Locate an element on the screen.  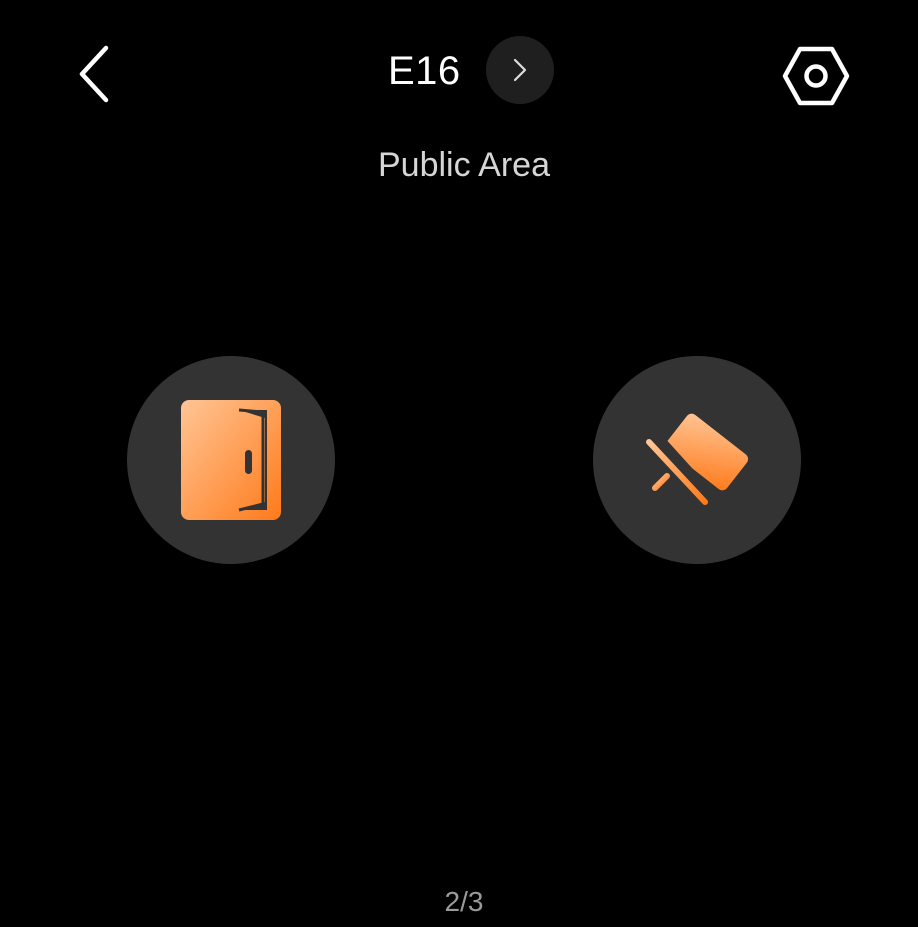
back-button is located at coordinates (94, 74).